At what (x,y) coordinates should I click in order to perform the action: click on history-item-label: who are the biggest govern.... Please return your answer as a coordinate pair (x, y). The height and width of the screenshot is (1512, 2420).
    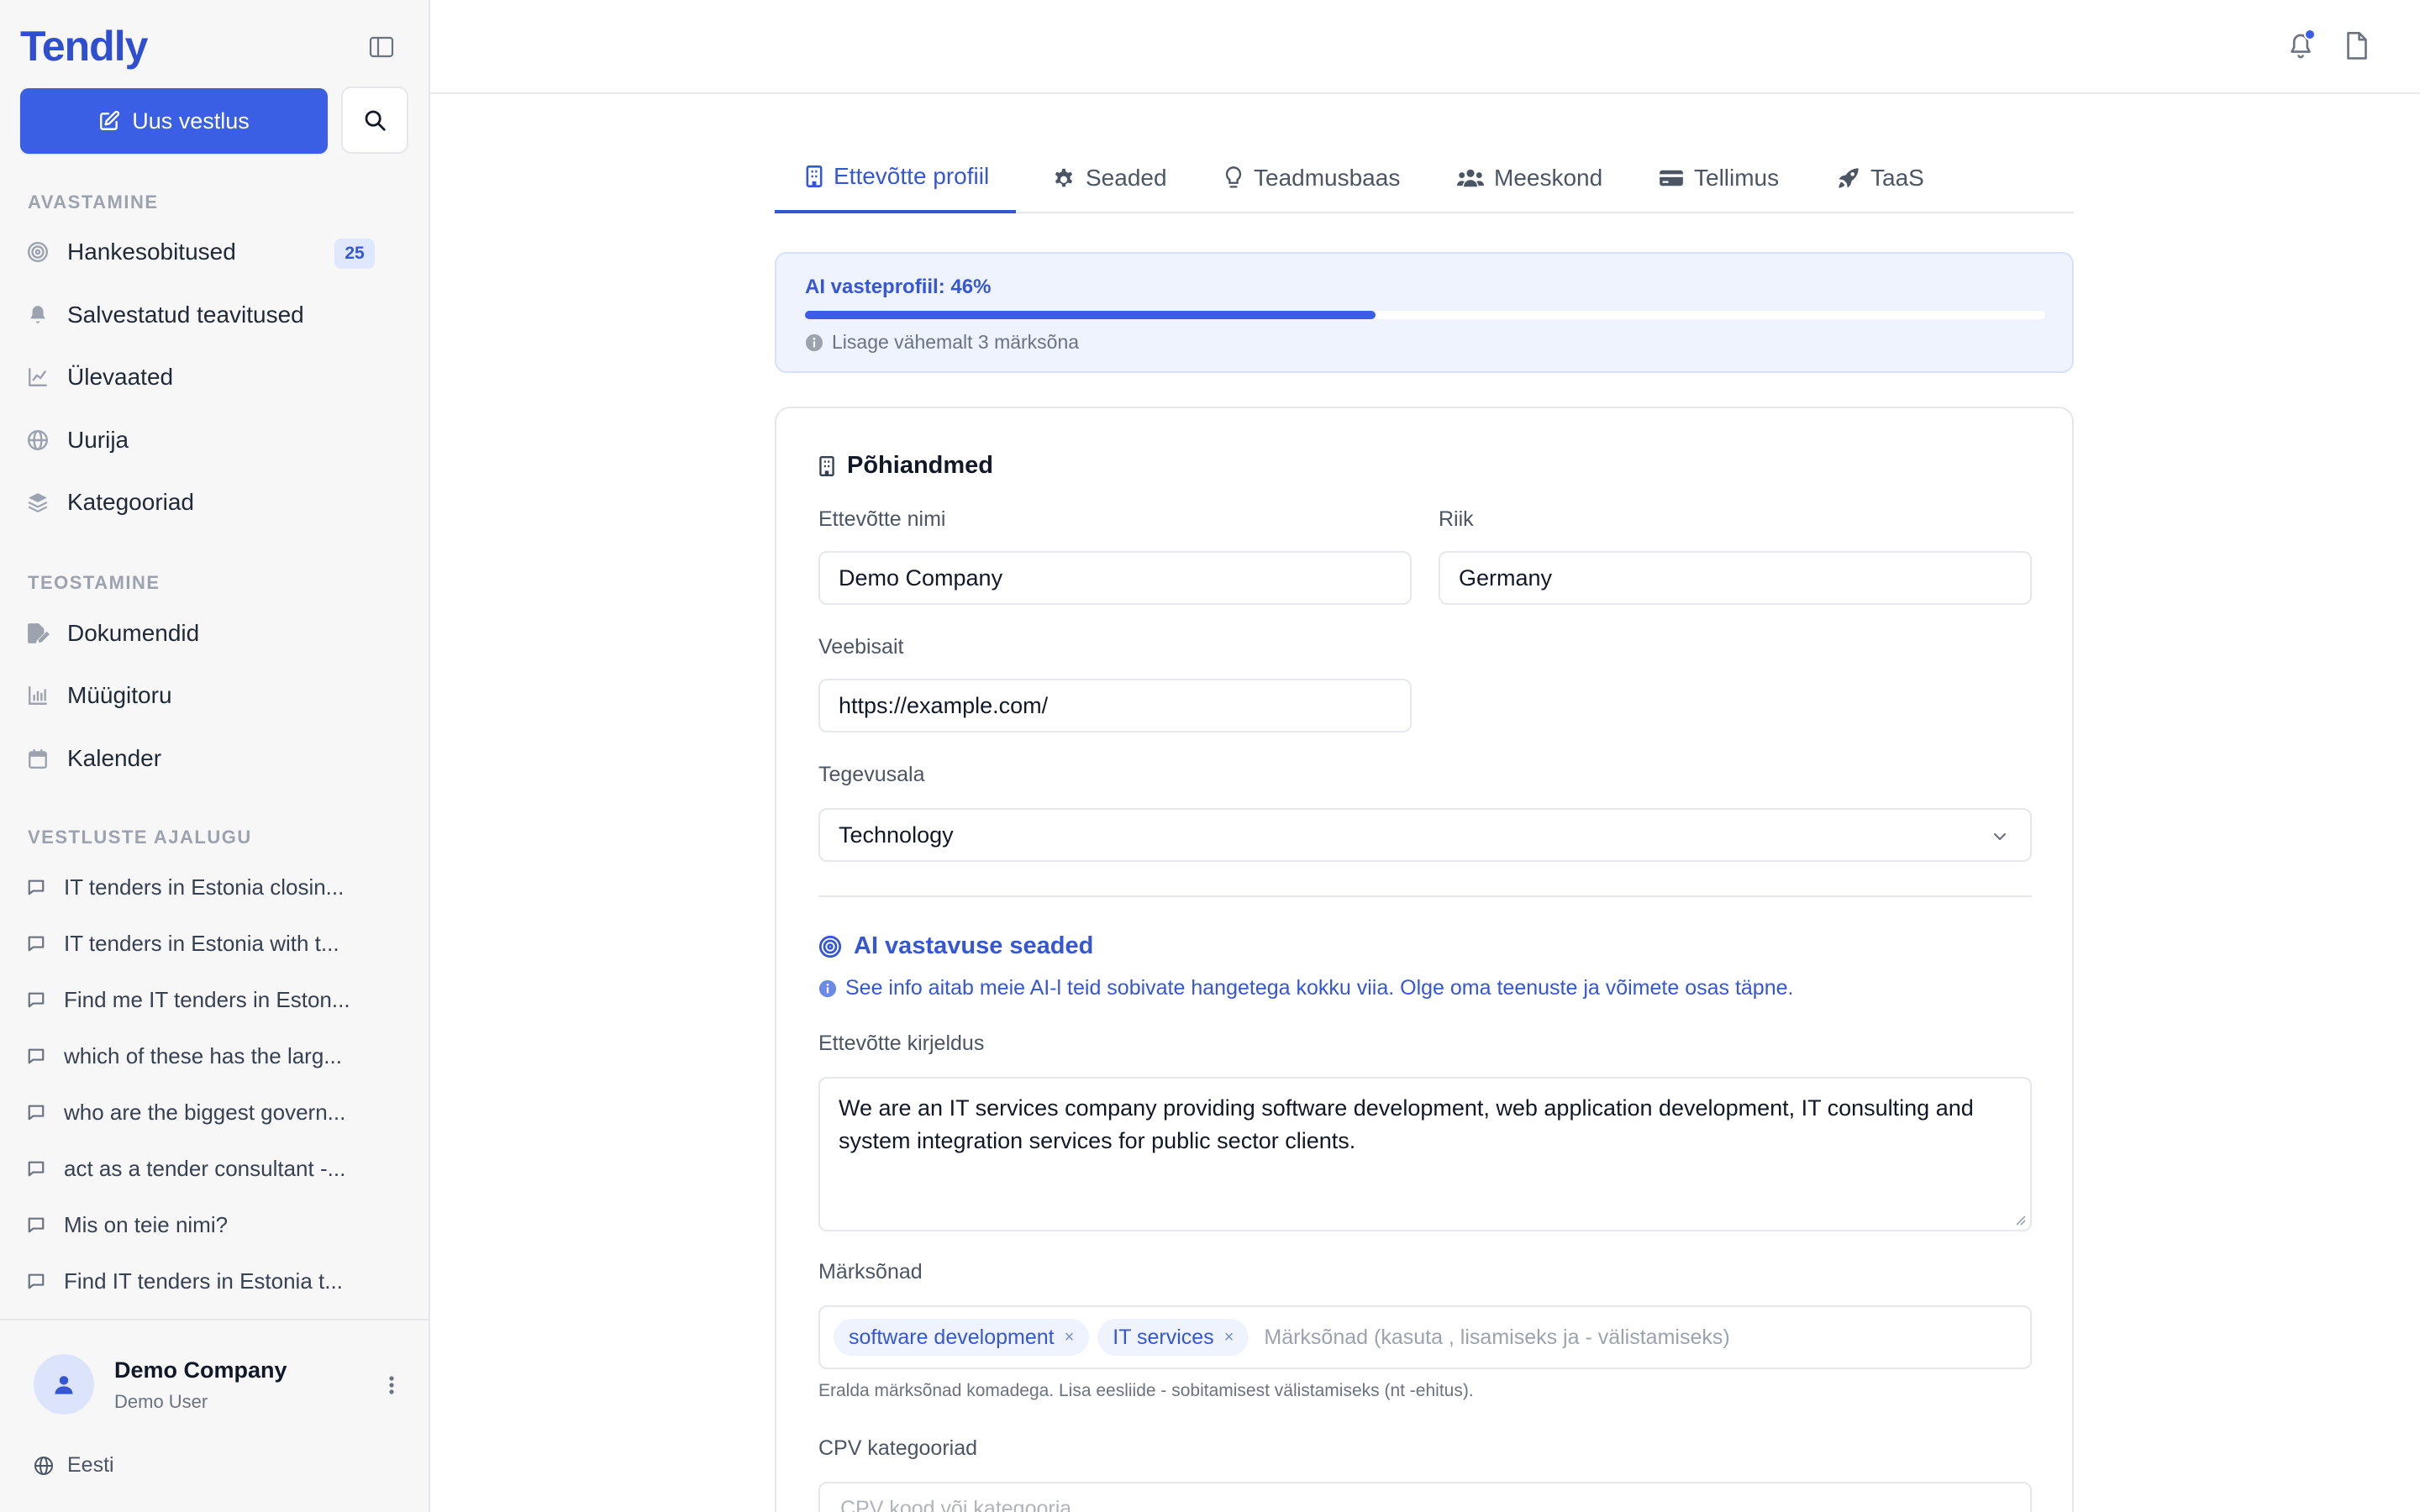
    Looking at the image, I should click on (205, 1112).